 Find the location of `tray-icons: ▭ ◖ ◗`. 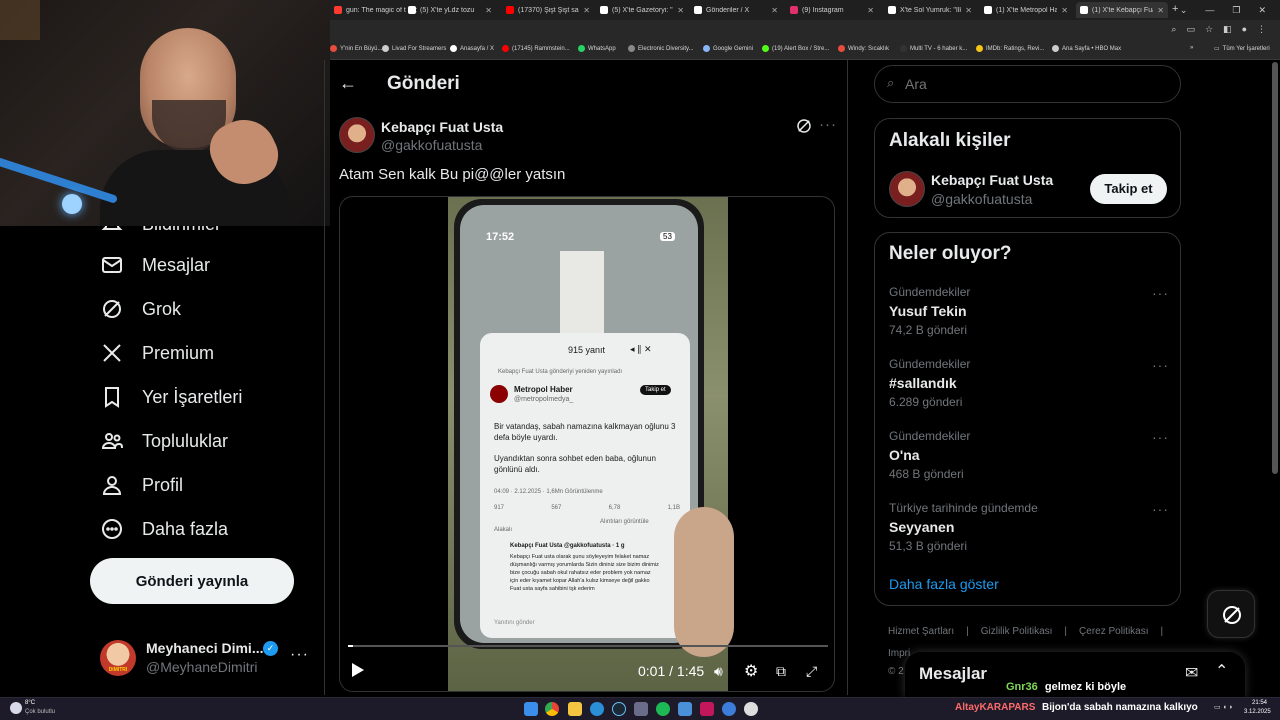

tray-icons: ▭ ◖ ◗ is located at coordinates (1223, 707).